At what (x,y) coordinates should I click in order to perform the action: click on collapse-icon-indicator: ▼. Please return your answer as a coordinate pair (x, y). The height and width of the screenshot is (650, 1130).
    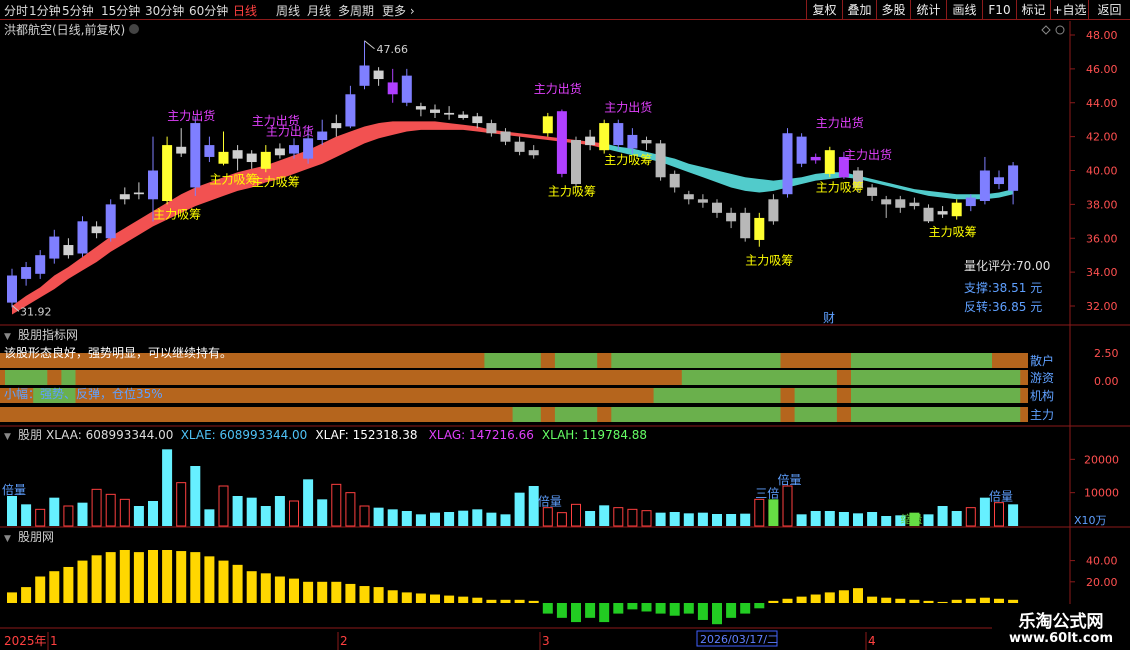
    Looking at the image, I should click on (7, 337).